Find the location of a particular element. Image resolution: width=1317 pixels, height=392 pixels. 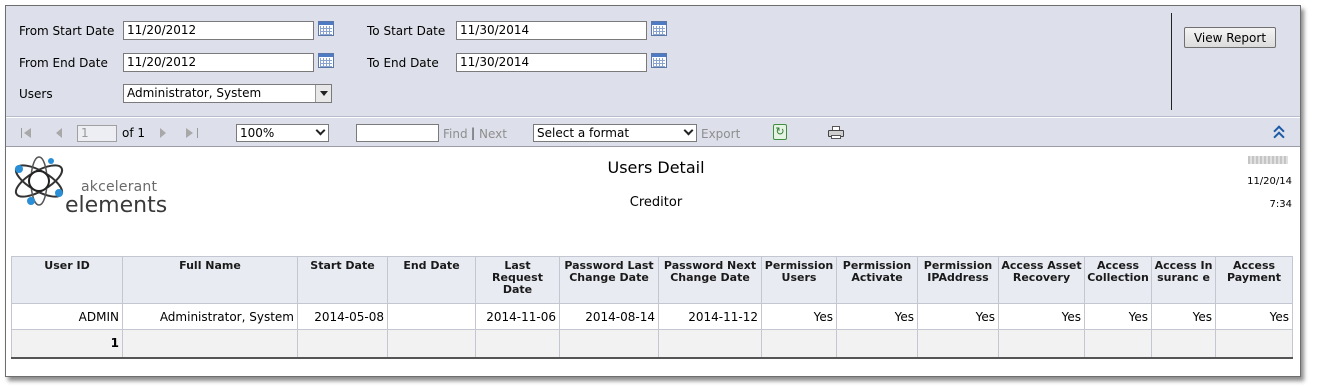

report-time: 7:34 is located at coordinates (1280, 204).